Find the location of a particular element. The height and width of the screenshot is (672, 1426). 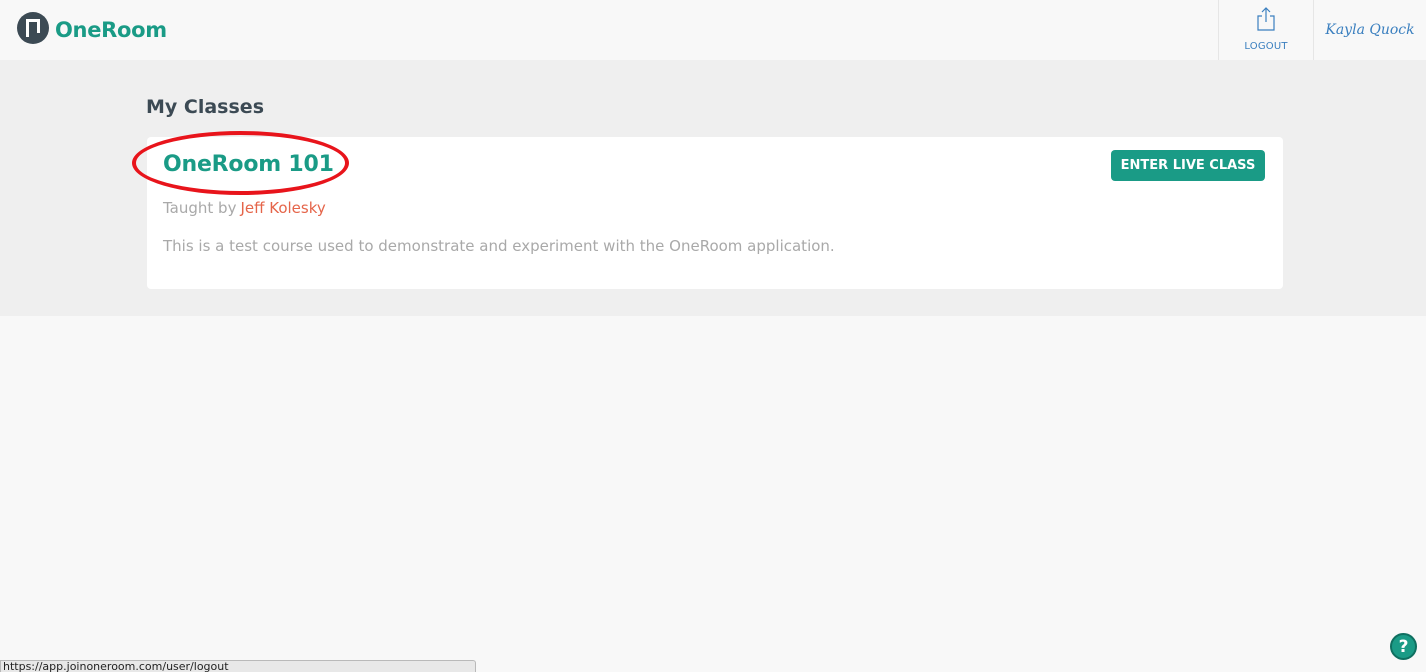

enter-live-class-button: ENTER LIVE CLASS is located at coordinates (1188, 165).